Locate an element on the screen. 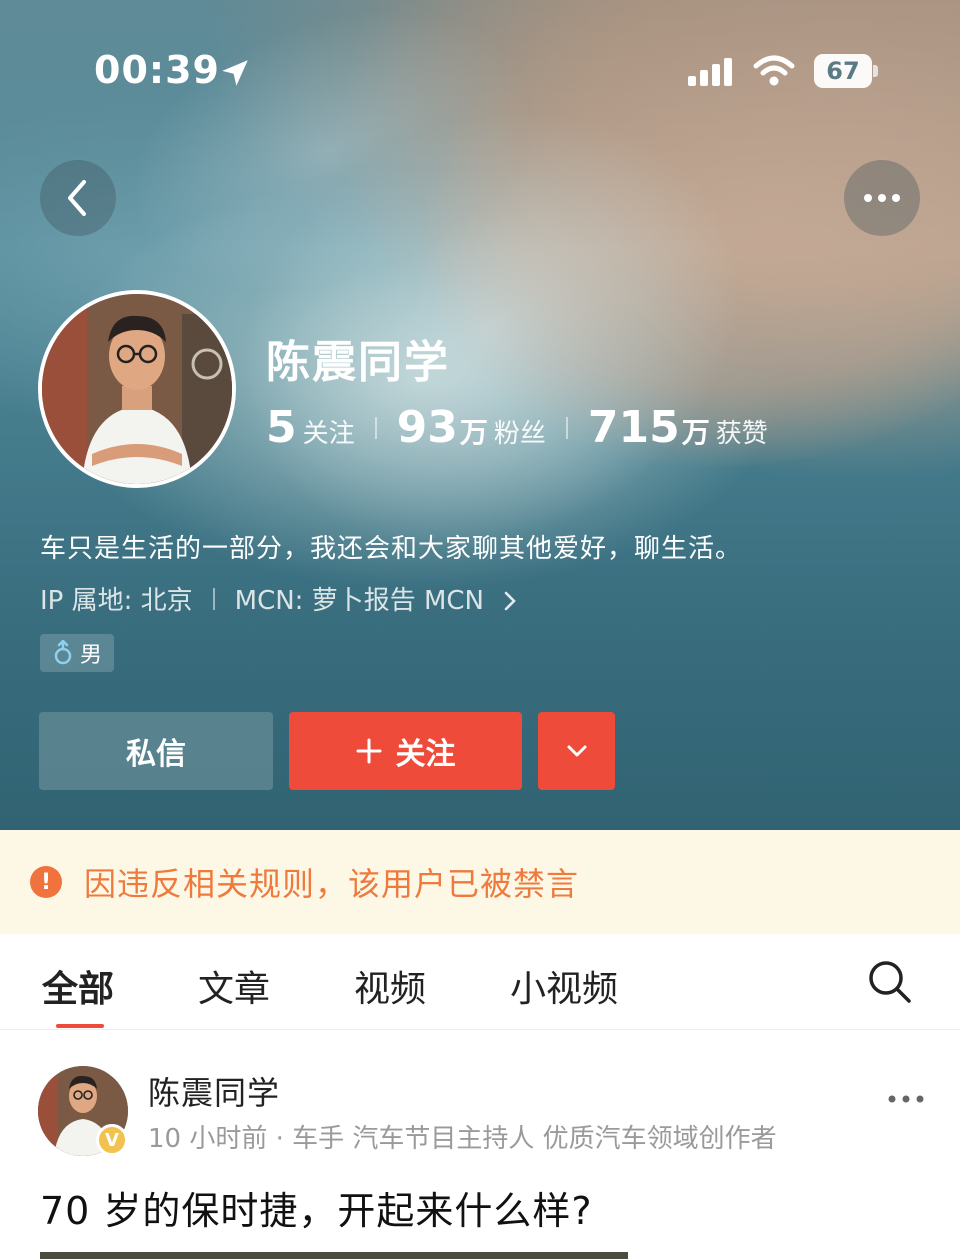 This screenshot has height=1259, width=960. battery-cap is located at coordinates (875, 71).